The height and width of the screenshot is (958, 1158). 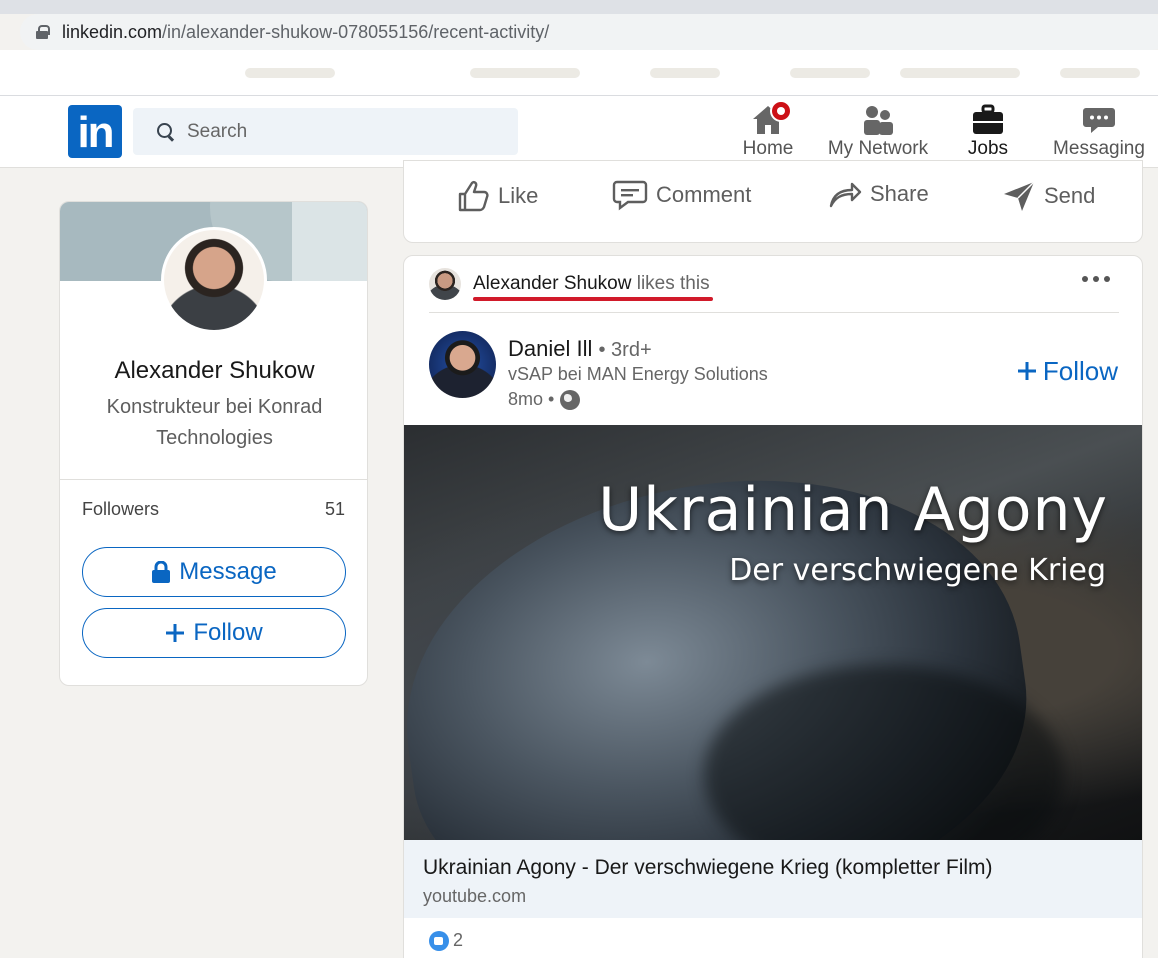 I want to click on author-name: Daniel Ill, so click(x=550, y=348).